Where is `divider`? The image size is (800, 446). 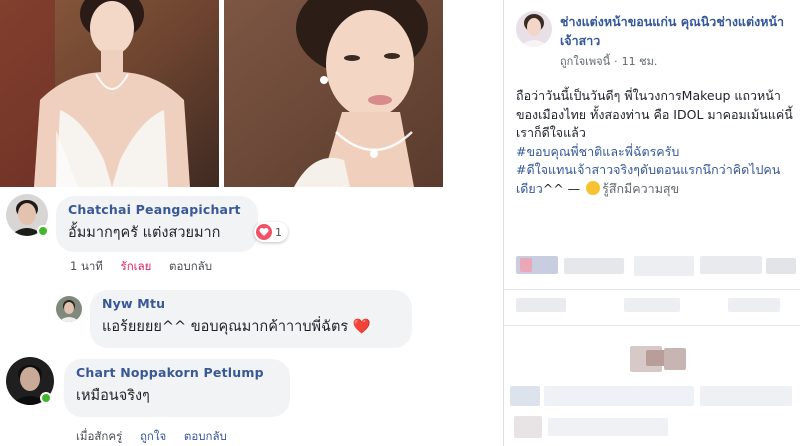
divider is located at coordinates (473, 223).